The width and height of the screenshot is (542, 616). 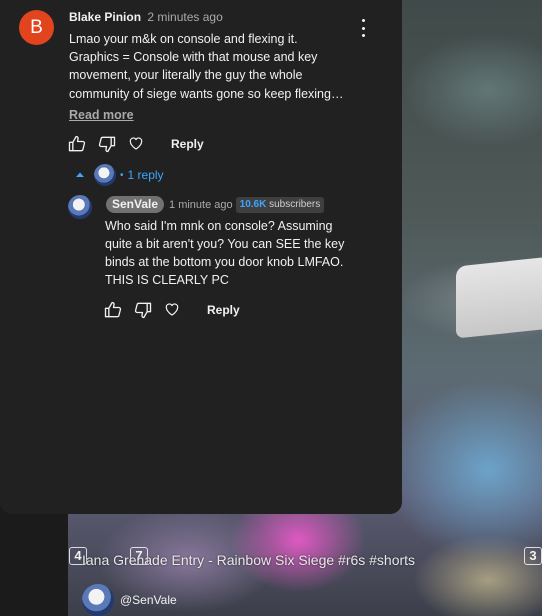 I want to click on reply-time: 1 minute ago, so click(x=201, y=205).